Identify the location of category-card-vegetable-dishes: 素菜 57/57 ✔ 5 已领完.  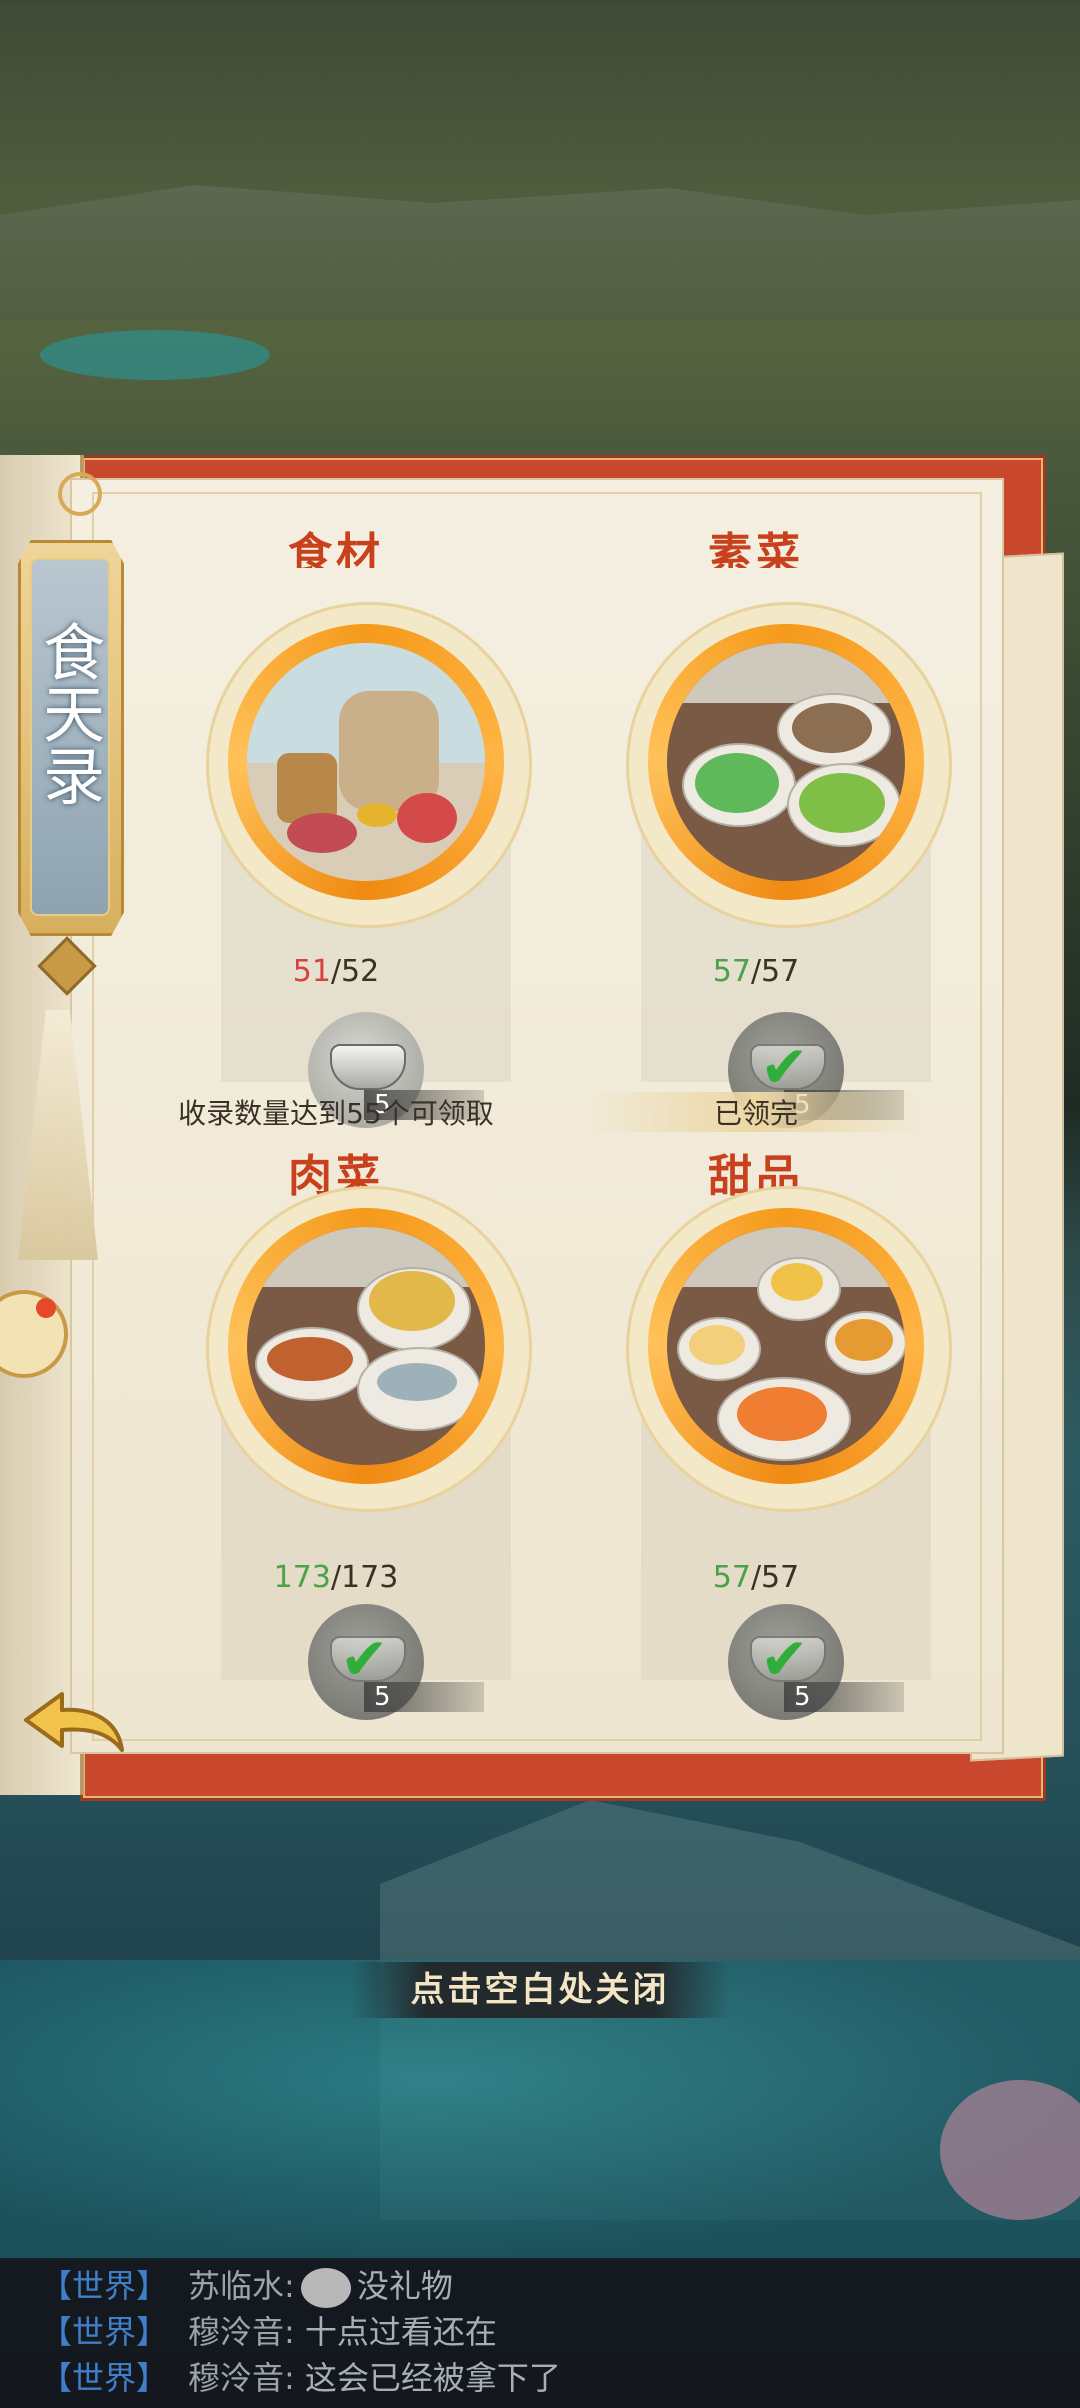
(756, 830).